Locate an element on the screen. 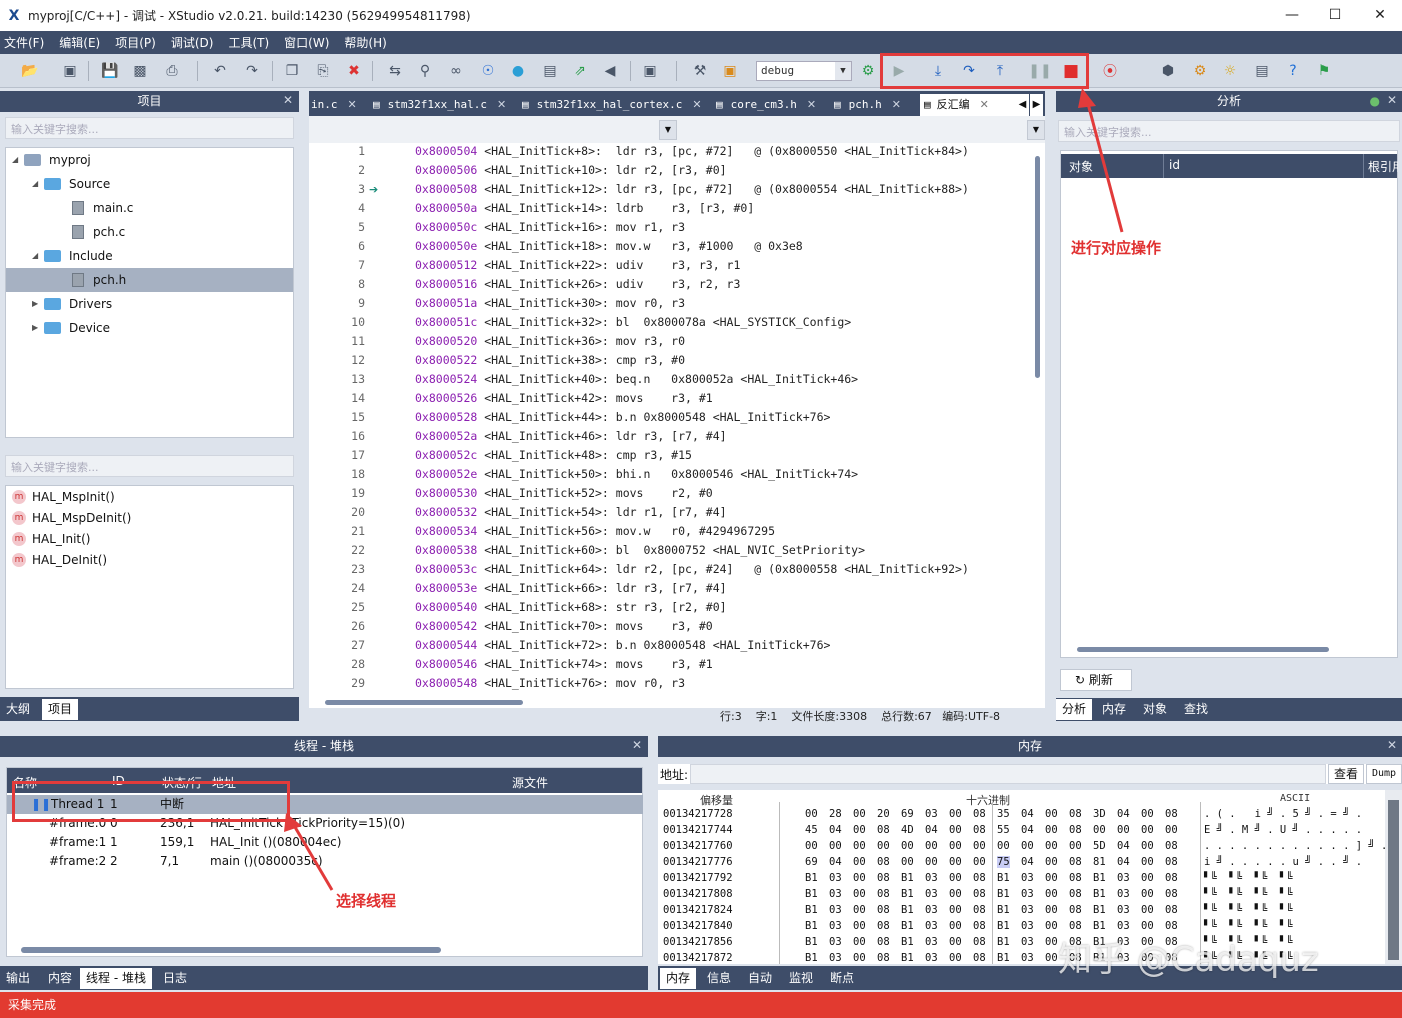 This screenshot has height=1018, width=1402. tree-item-drivers: ▶ Drivers is located at coordinates (72, 304).